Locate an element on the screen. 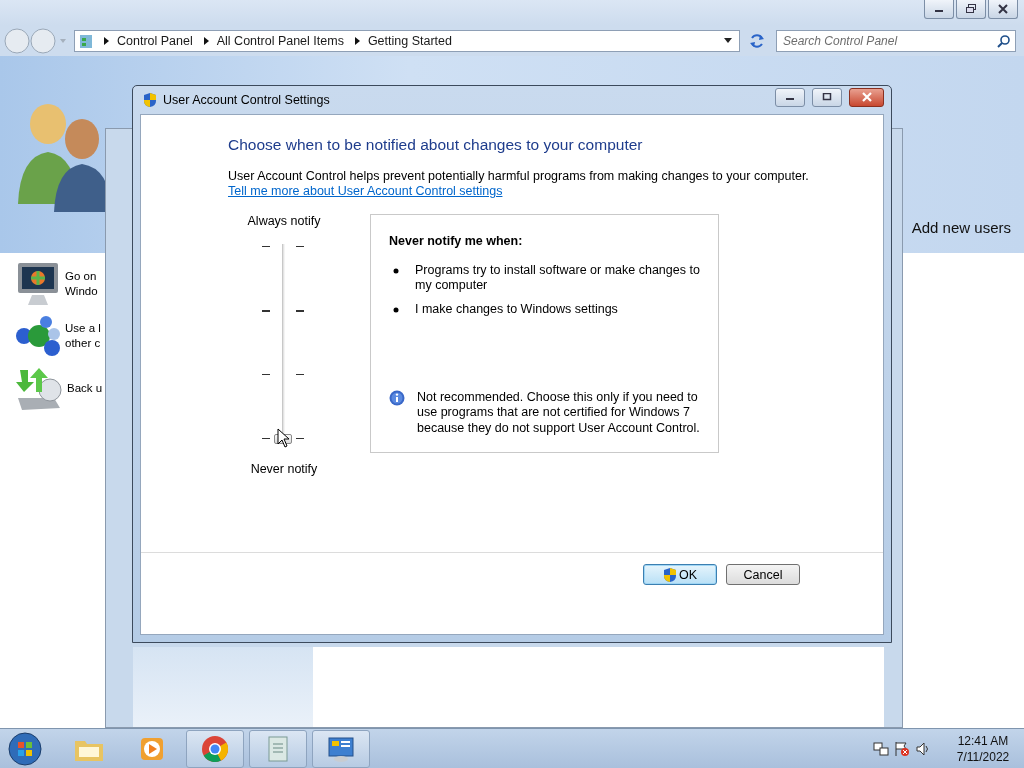 The image size is (1024, 768). window-title: User Account Control Settings is located at coordinates (246, 100).